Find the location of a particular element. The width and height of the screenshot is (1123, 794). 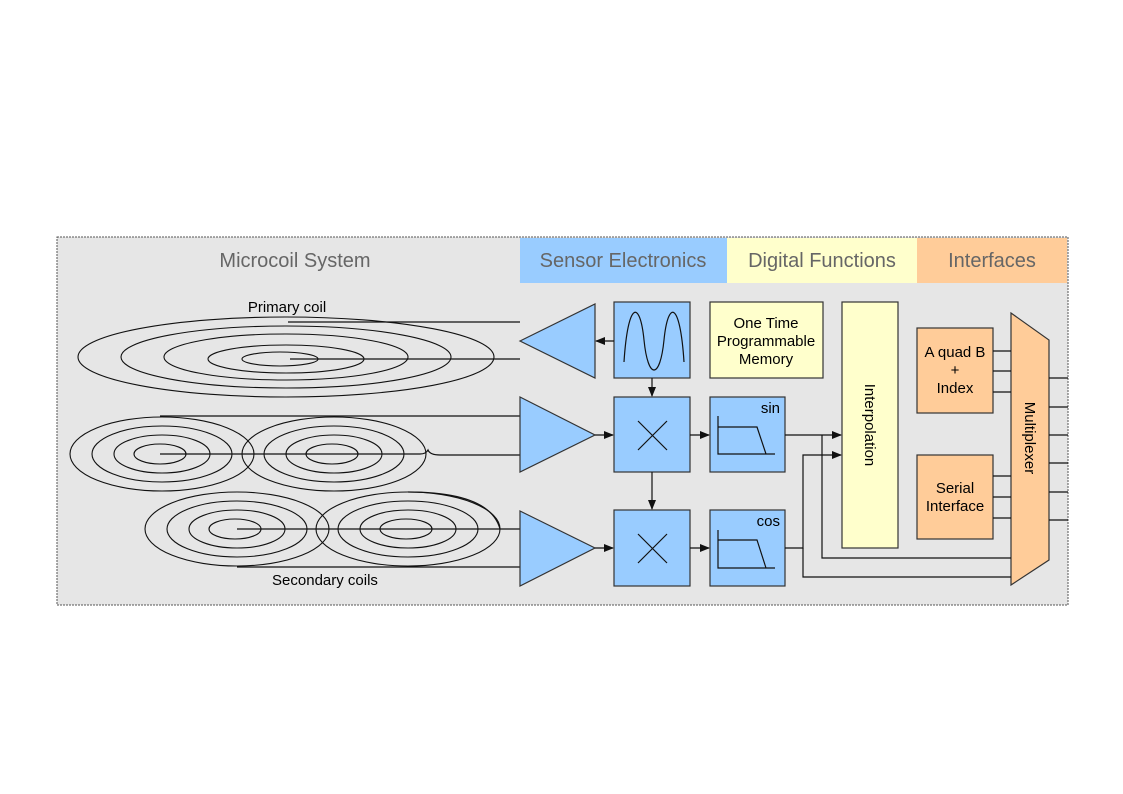

aquadb-label-3: Index is located at coordinates (955, 388).